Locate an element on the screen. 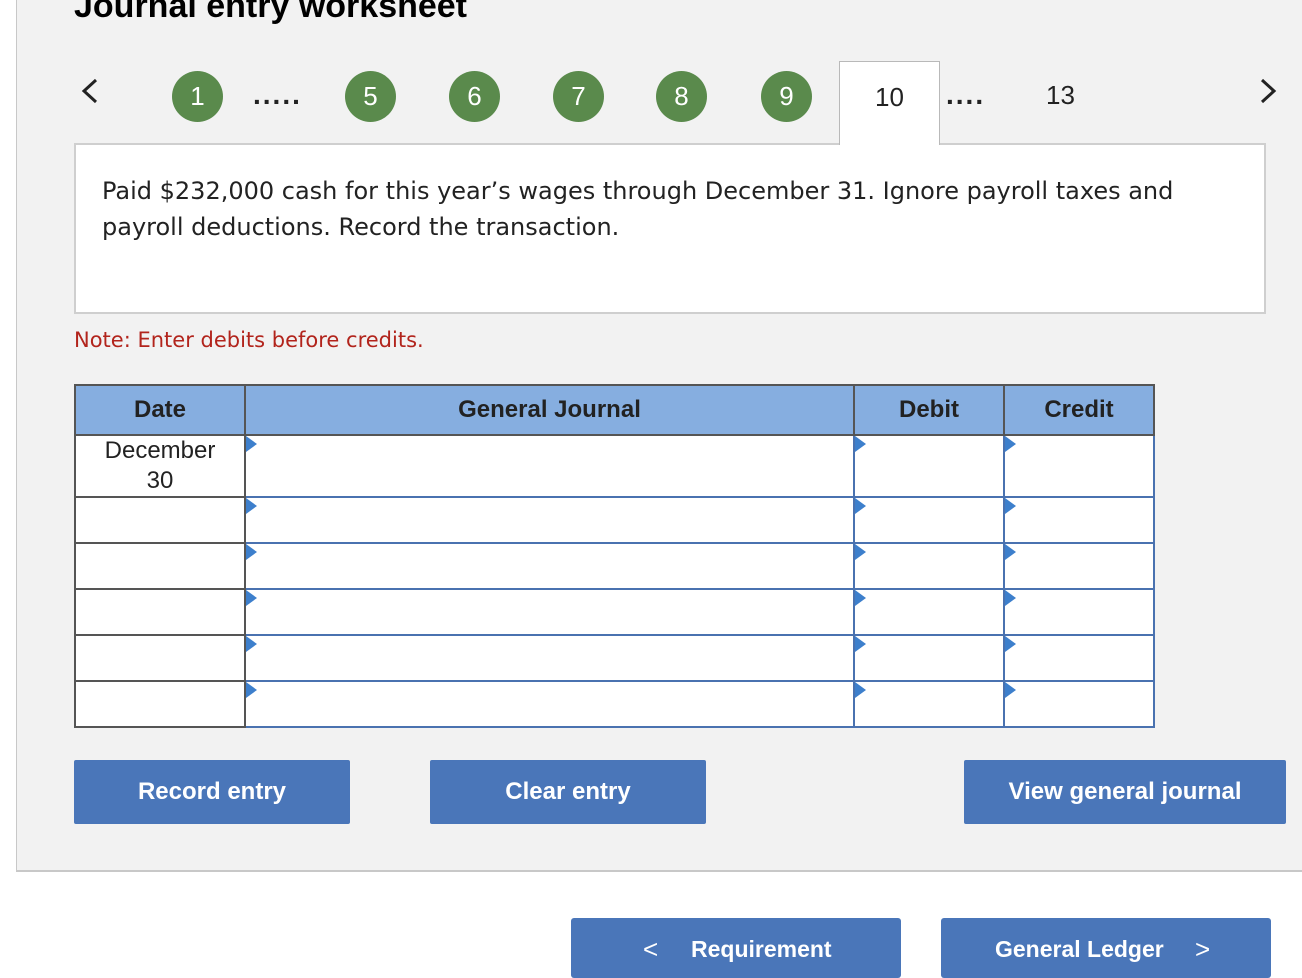  record-entry-button: Record entry is located at coordinates (212, 792).